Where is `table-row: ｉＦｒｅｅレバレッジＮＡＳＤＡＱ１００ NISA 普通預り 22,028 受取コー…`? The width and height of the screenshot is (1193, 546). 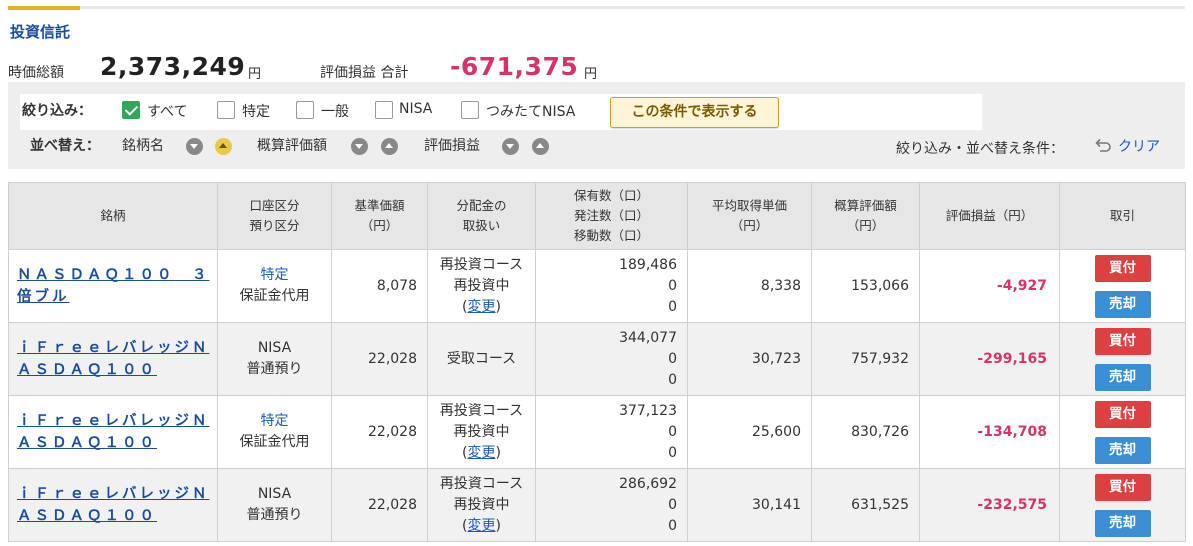
table-row: ｉＦｒｅｅレバレッジＮＡＳＤＡＱ１００ NISA 普通預り 22,028 受取コー… is located at coordinates (597, 359).